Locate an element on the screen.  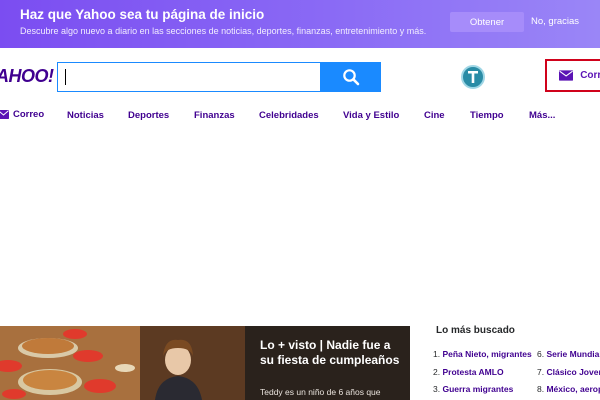
nav-item-correo: Correo is located at coordinates (22, 114).